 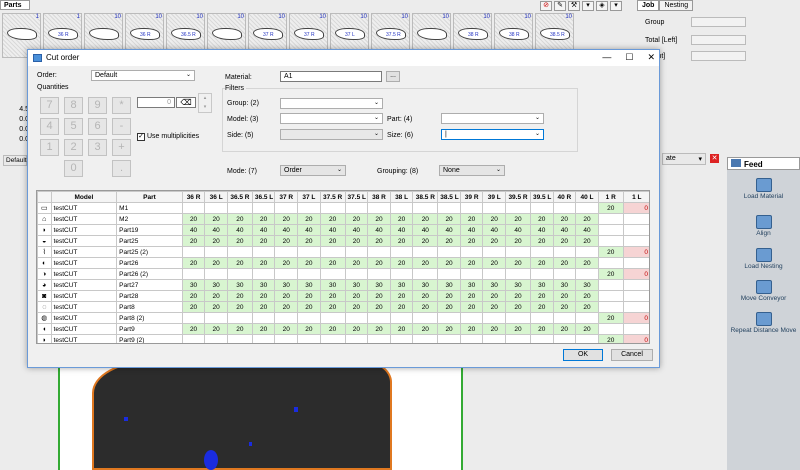 What do you see at coordinates (143, 75) in the screenshot?
I see `order-select: Default ⌄` at bounding box center [143, 75].